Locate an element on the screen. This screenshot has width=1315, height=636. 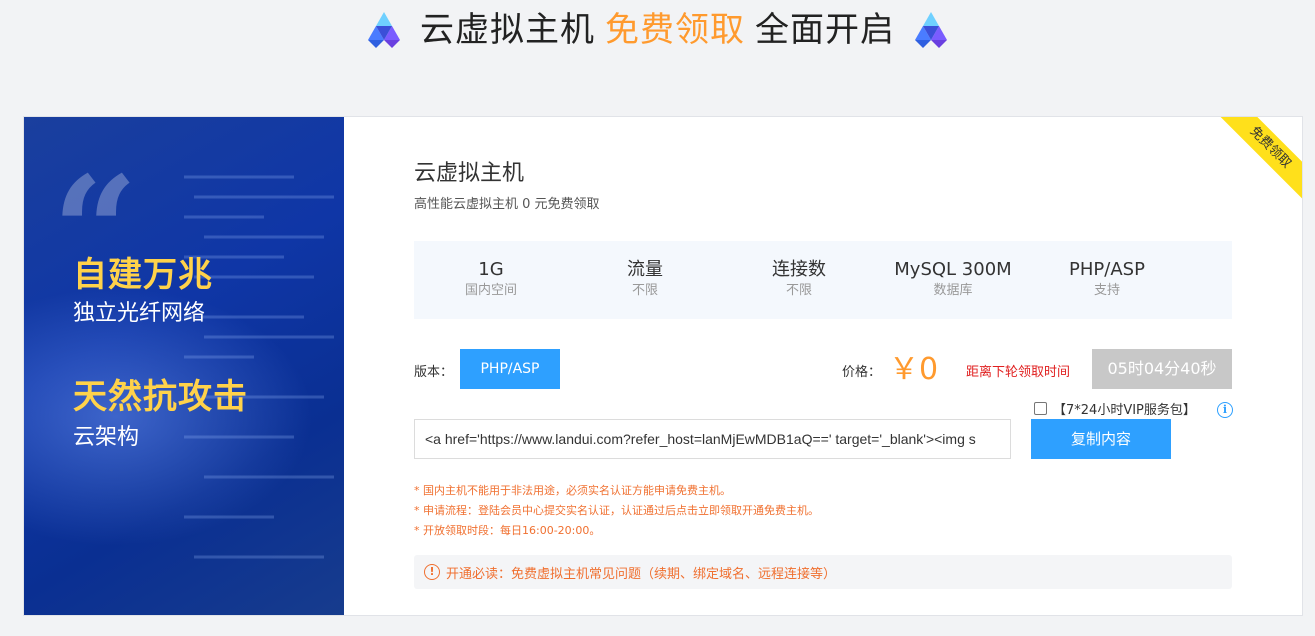
notice-text: 开通必读：免费虚拟主机常见问题（续期、绑定域名、远程连接等） is located at coordinates (641, 574).